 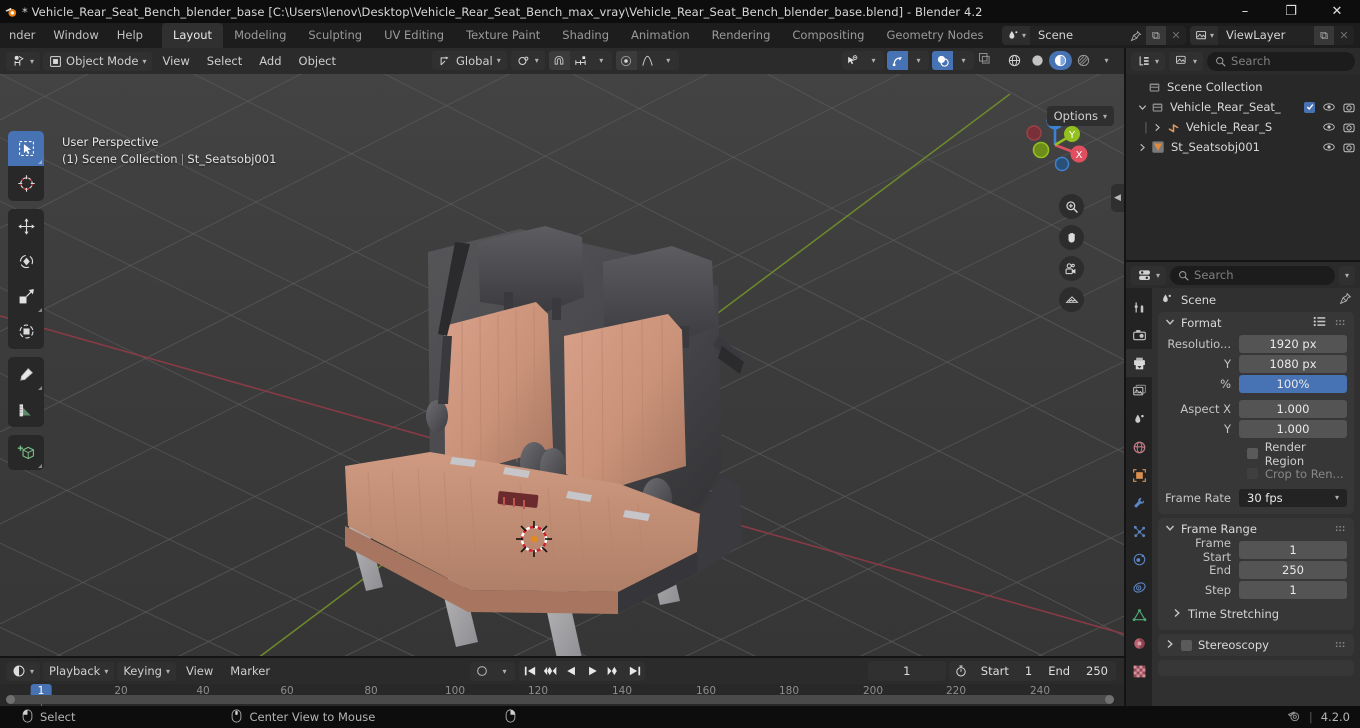 What do you see at coordinates (1293, 343) in the screenshot?
I see `resolution-x-field: 1920 px` at bounding box center [1293, 343].